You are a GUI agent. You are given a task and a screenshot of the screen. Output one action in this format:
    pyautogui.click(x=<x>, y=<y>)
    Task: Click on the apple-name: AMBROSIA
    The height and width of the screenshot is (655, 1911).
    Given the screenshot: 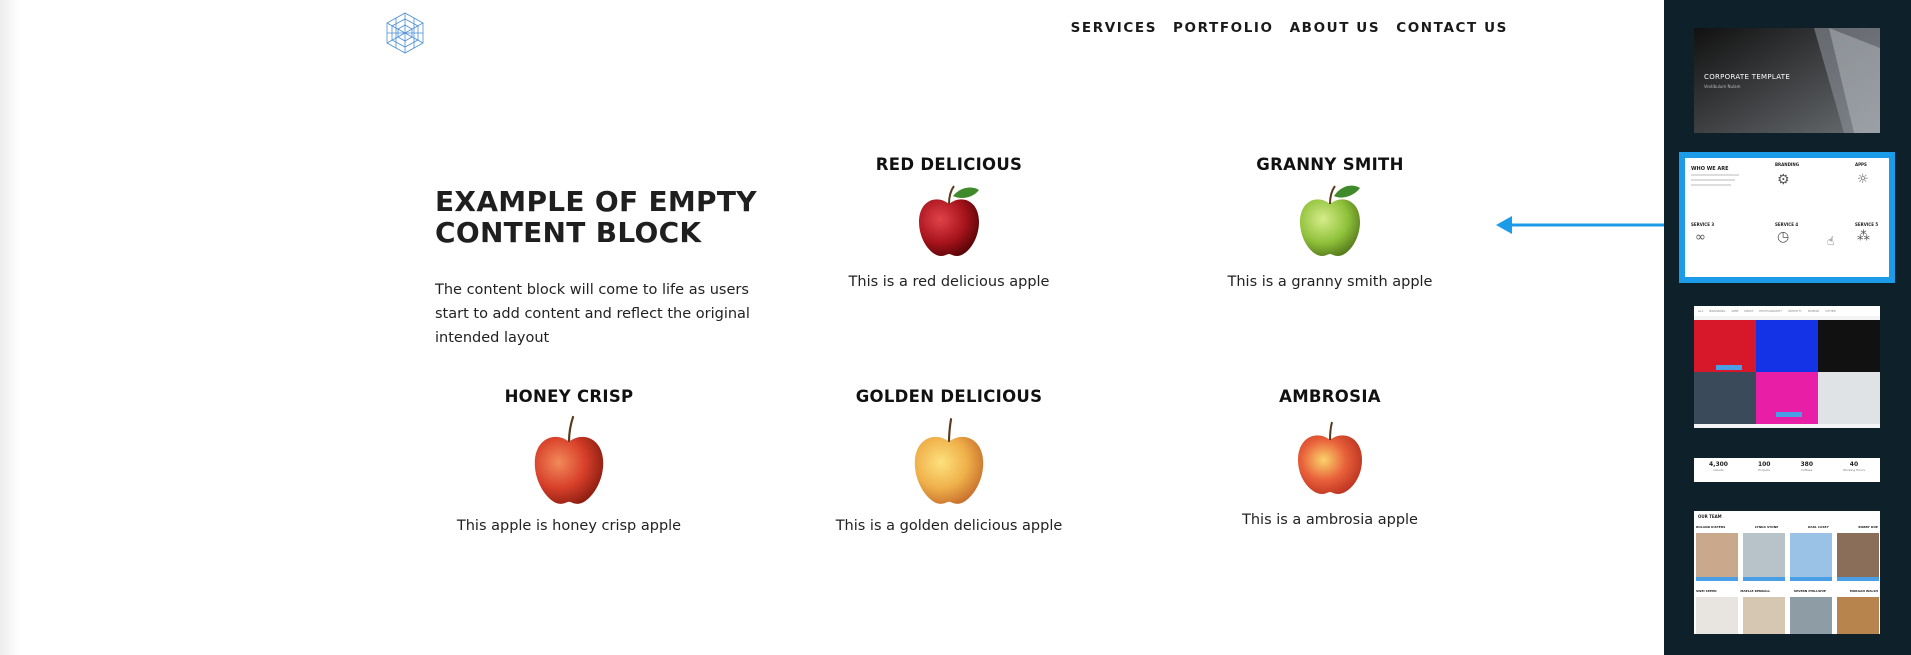 What is the action you would take?
    pyautogui.click(x=1330, y=396)
    